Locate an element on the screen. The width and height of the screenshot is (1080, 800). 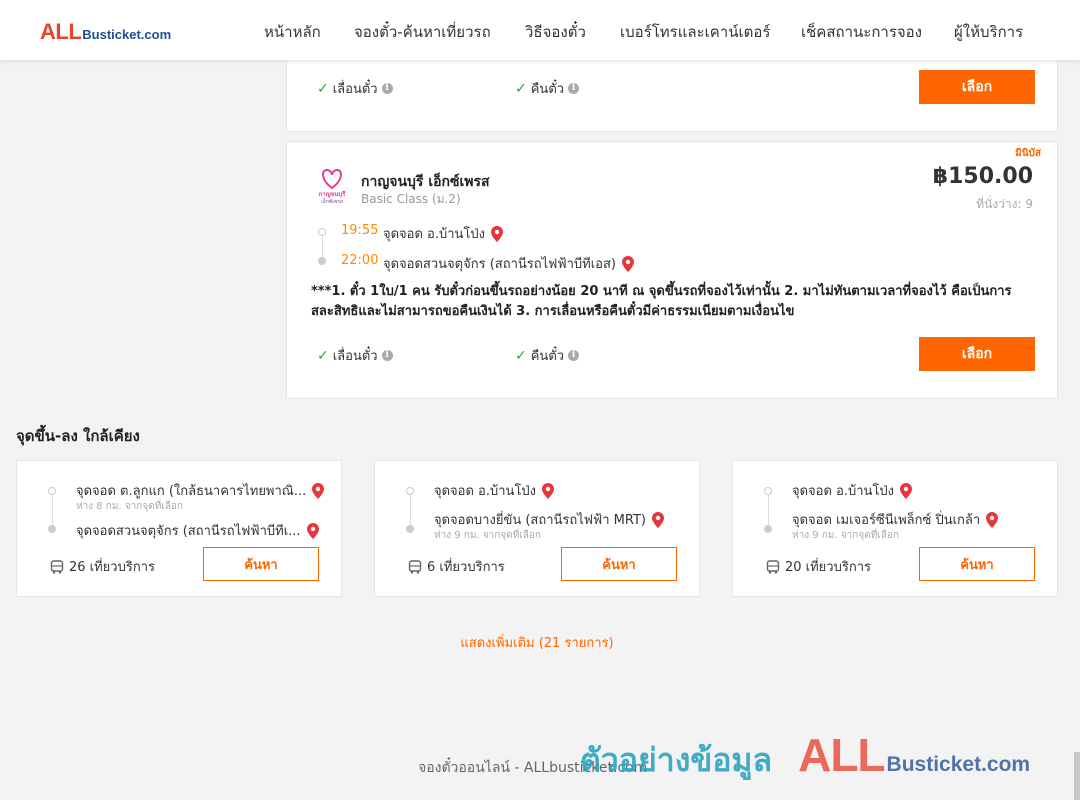
departure-stop: จุดจอด อ.บ้านโป่ง is located at coordinates (443, 233).